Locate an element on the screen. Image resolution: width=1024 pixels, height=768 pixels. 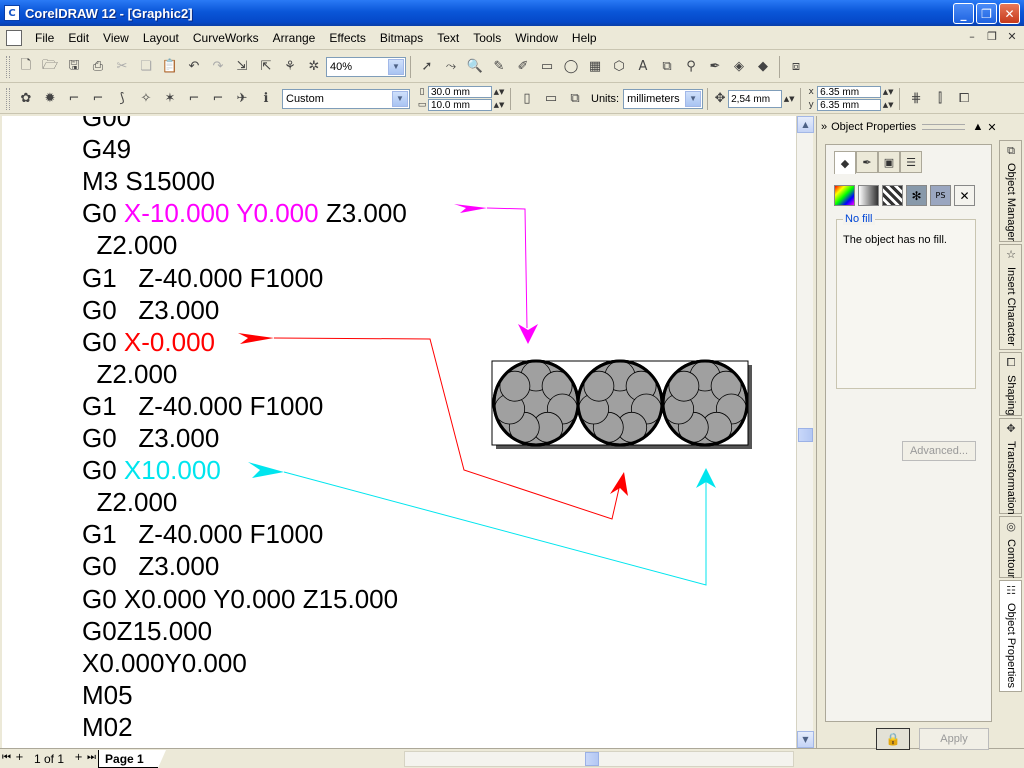
corner-tool-icon: ⌐ is located at coordinates (194, 99).